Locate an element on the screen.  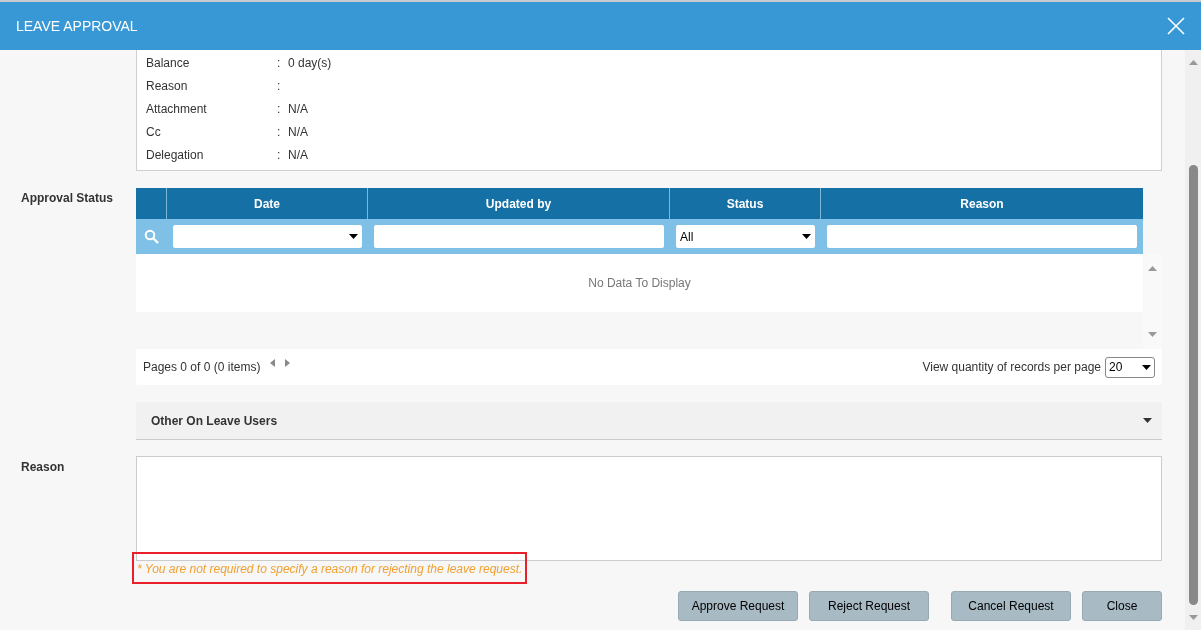
window-title: LEAVE APPROVAL is located at coordinates (77, 26).